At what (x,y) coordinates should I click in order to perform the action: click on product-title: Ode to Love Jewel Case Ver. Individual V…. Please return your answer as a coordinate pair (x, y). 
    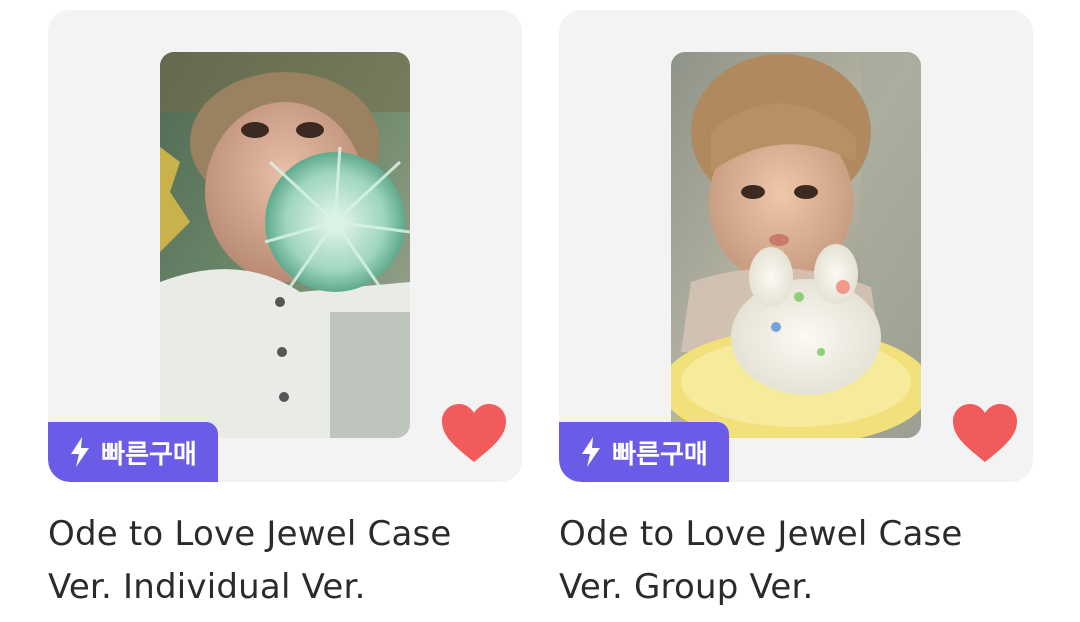
    Looking at the image, I should click on (285, 561).